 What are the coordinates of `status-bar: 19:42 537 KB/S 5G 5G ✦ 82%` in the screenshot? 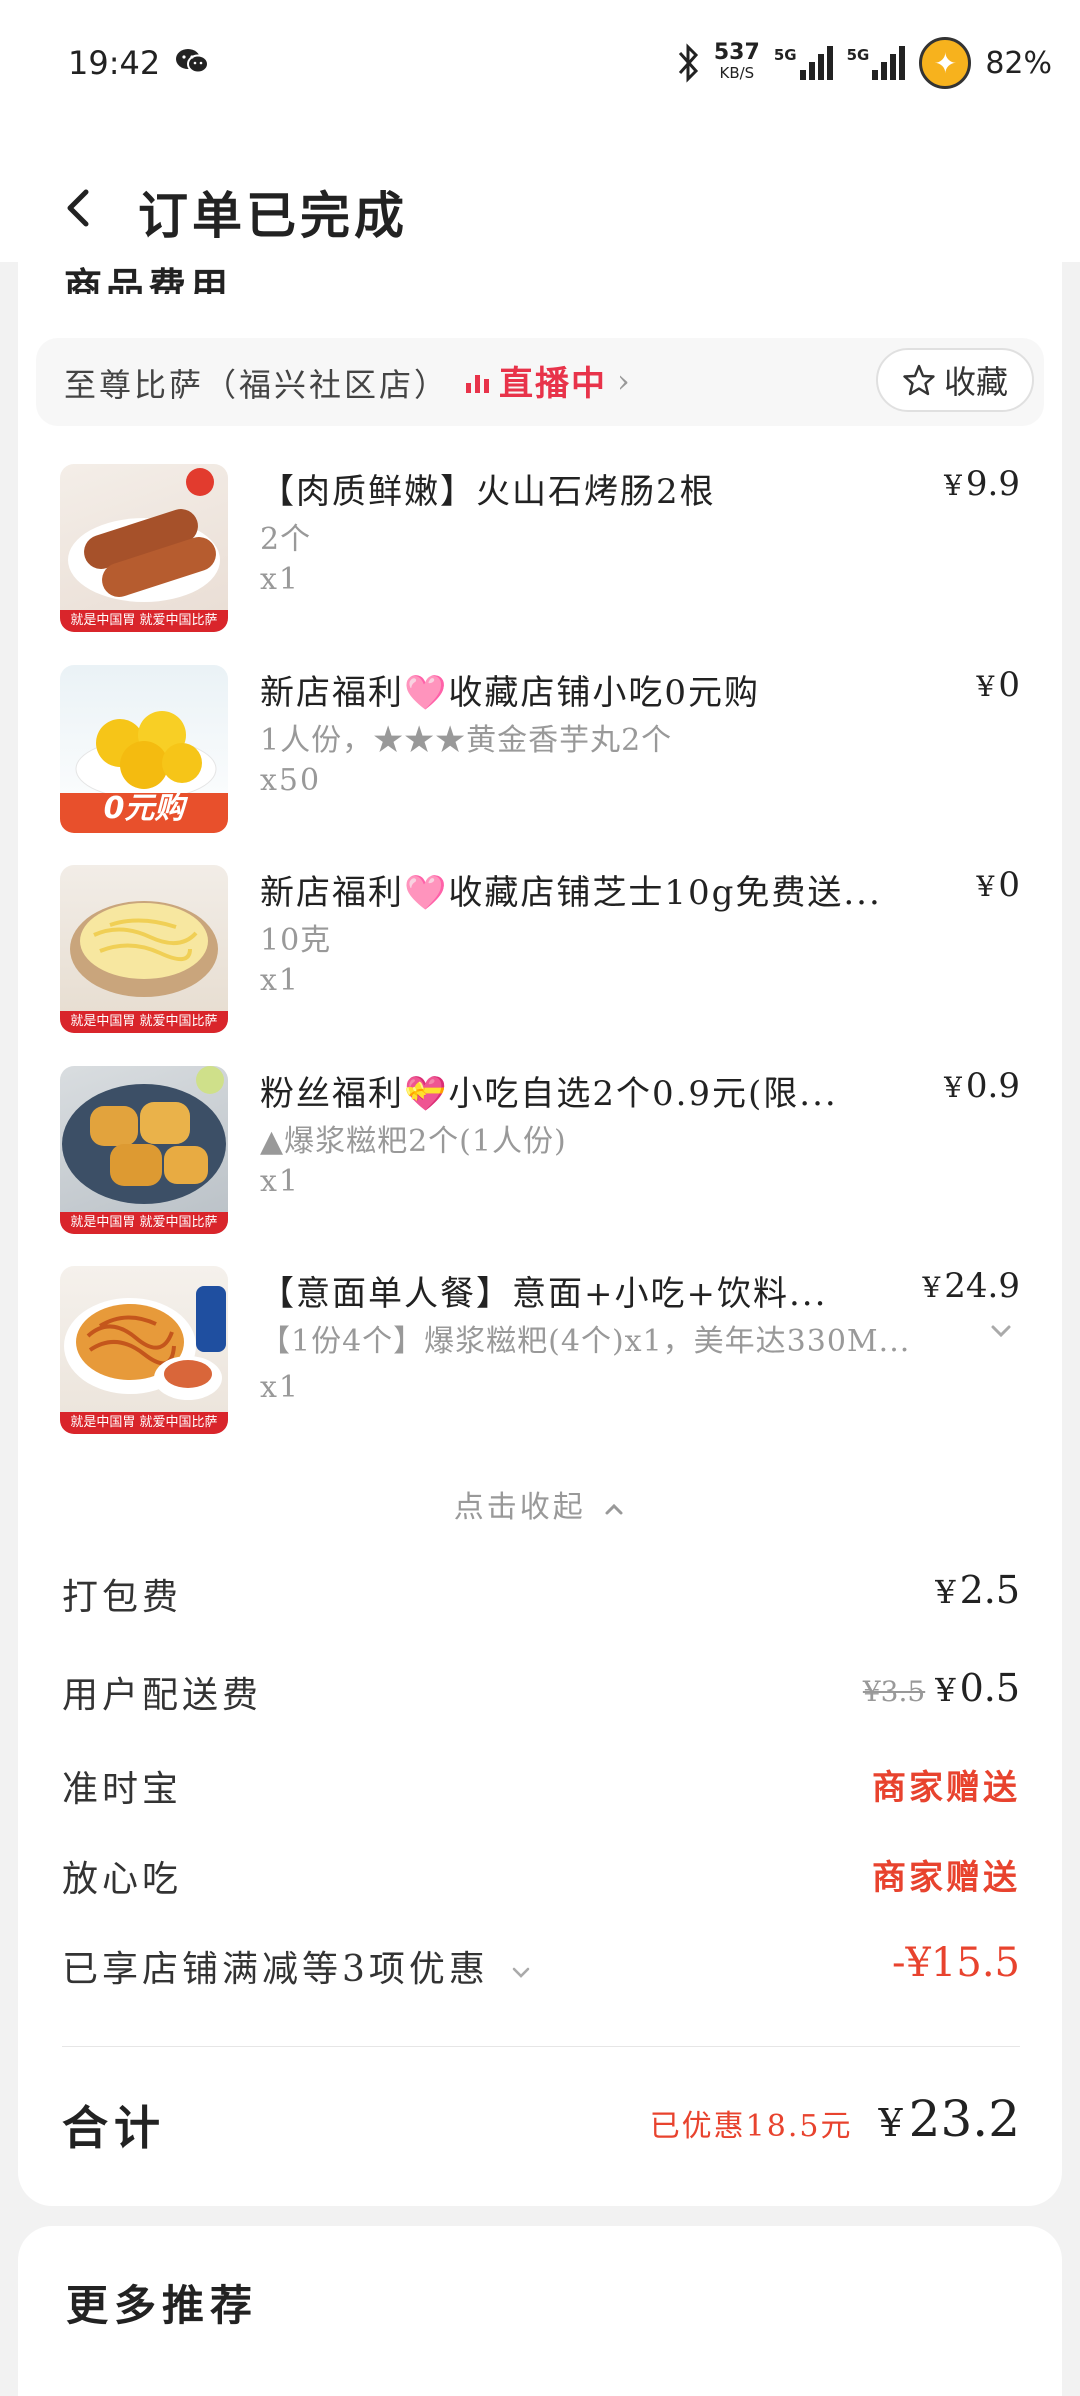 It's located at (540, 65).